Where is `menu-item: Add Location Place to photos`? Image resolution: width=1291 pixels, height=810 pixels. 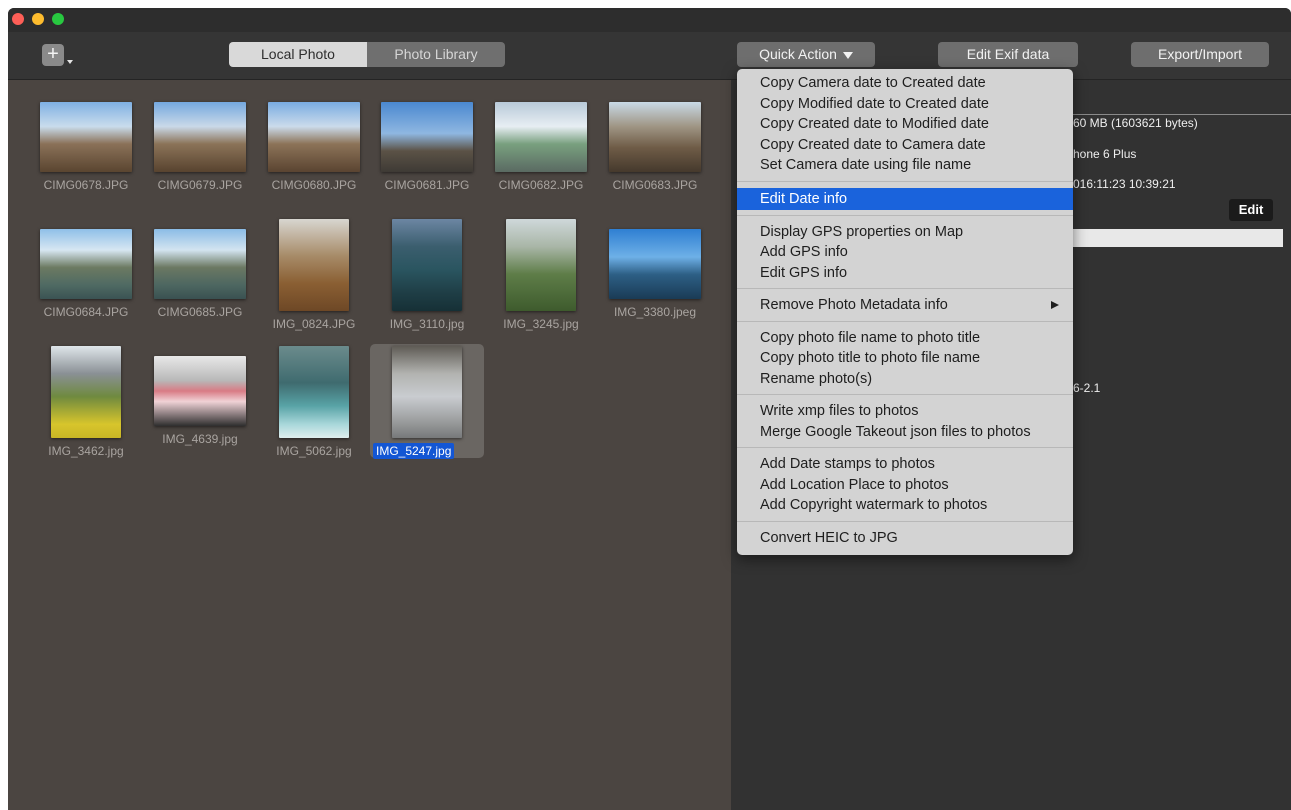 menu-item: Add Location Place to photos is located at coordinates (905, 485).